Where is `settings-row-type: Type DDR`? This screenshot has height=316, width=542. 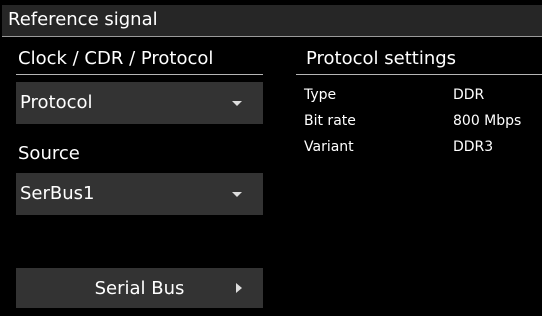
settings-row-type: Type DDR is located at coordinates (421, 95).